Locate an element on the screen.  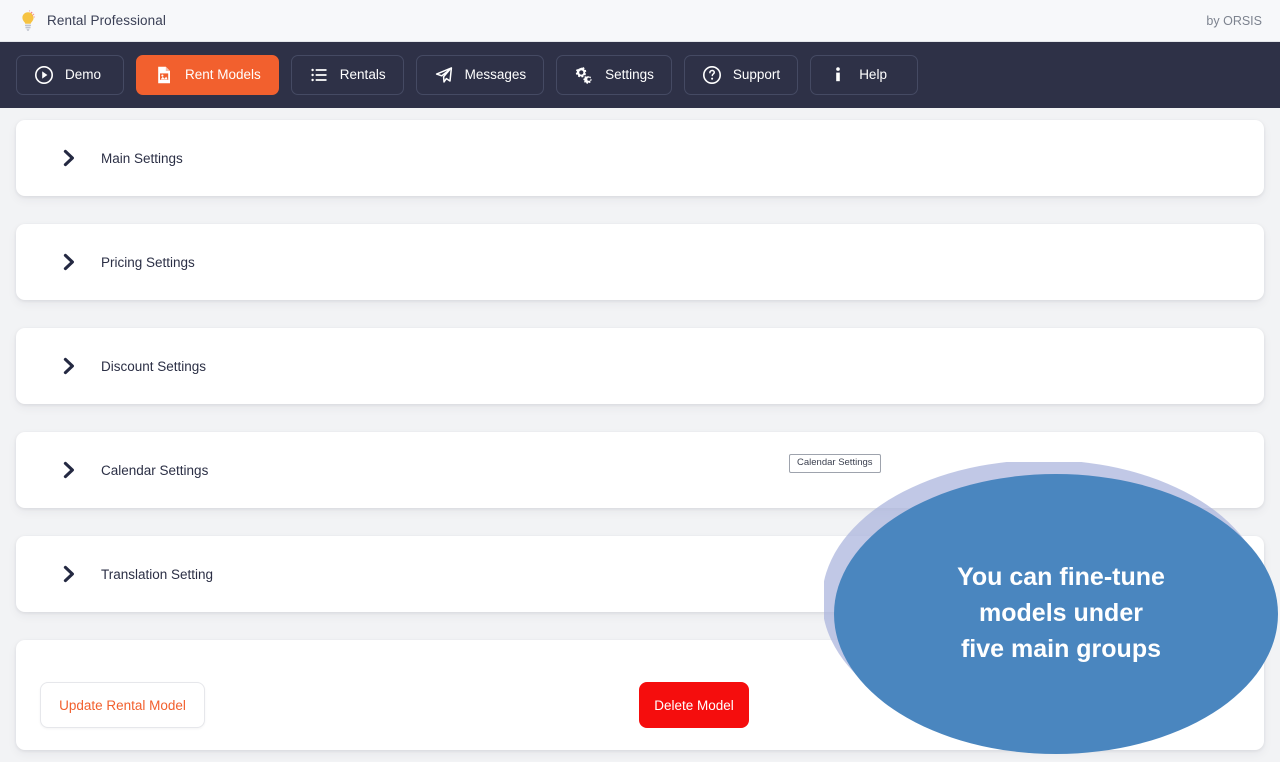
nav-item-demo: Demo is located at coordinates (70, 75).